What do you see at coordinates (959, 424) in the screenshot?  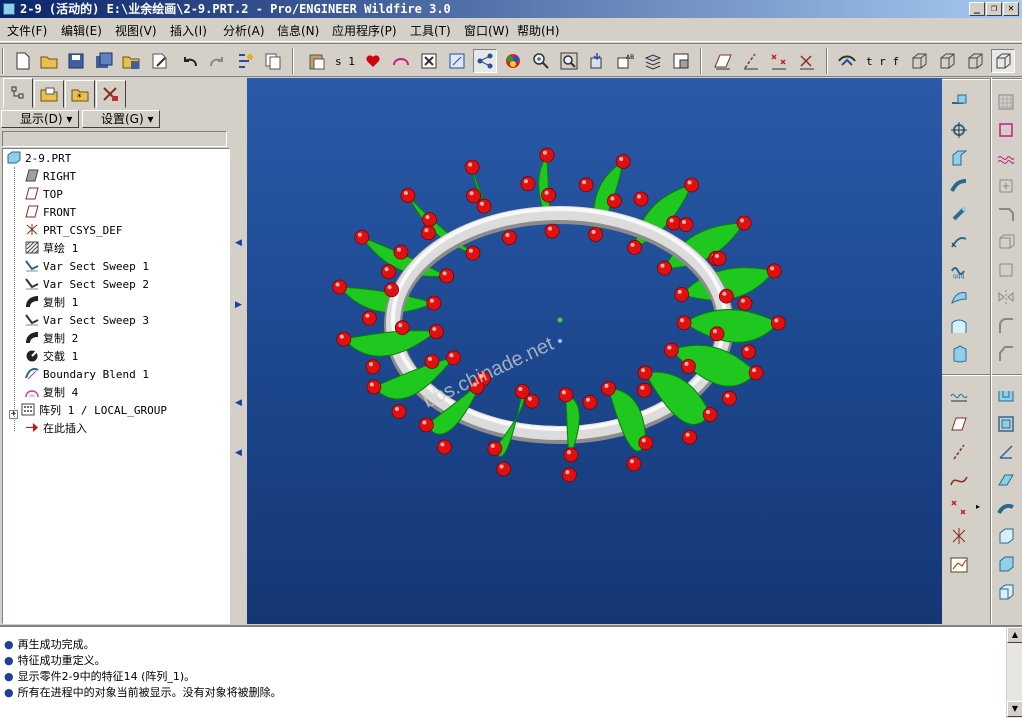 I see `plane-tool-icon` at bounding box center [959, 424].